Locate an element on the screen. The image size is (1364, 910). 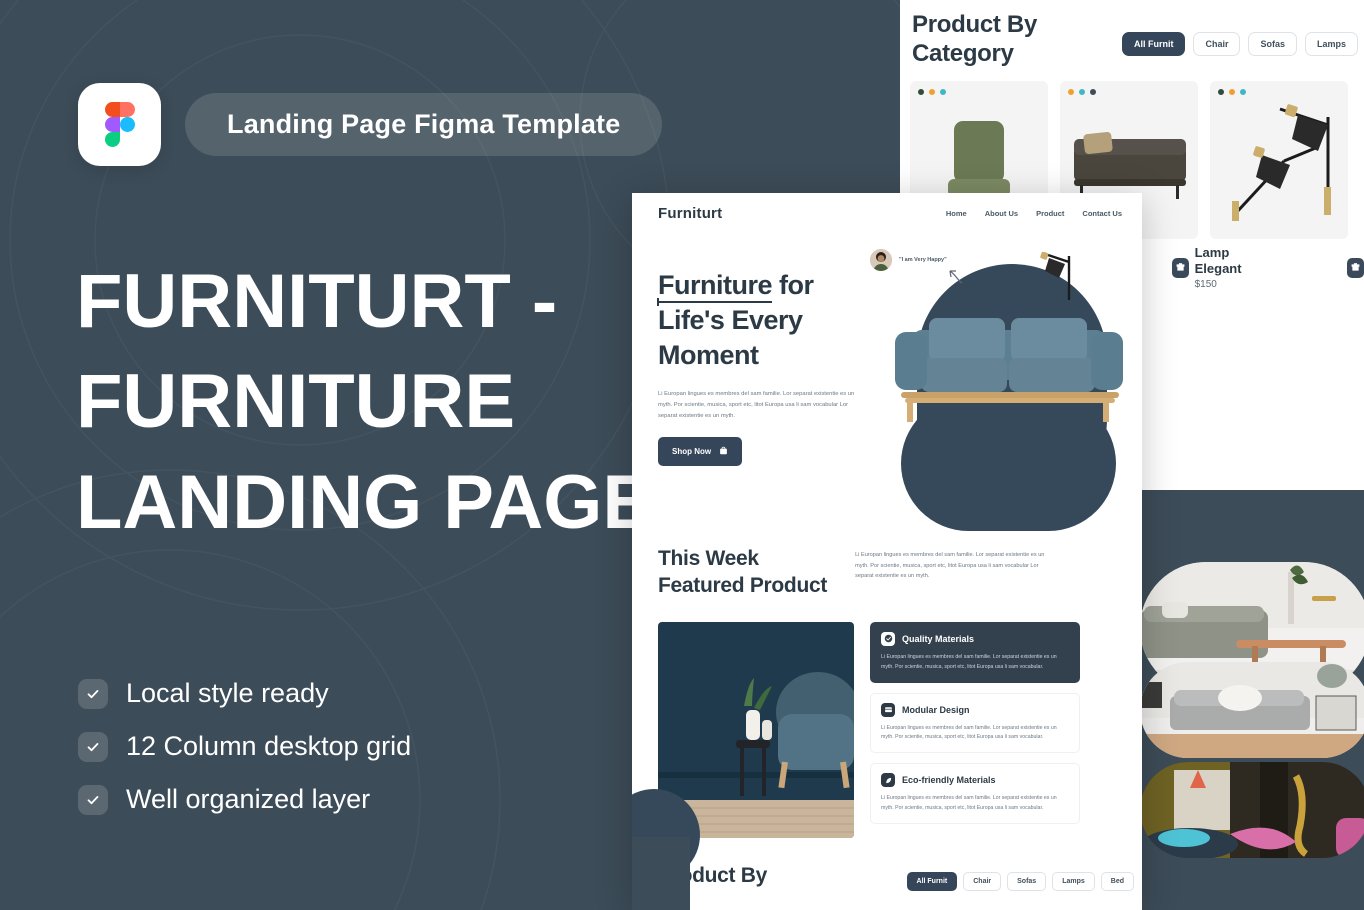
figma-logo-icon is located at coordinates (119, 124).